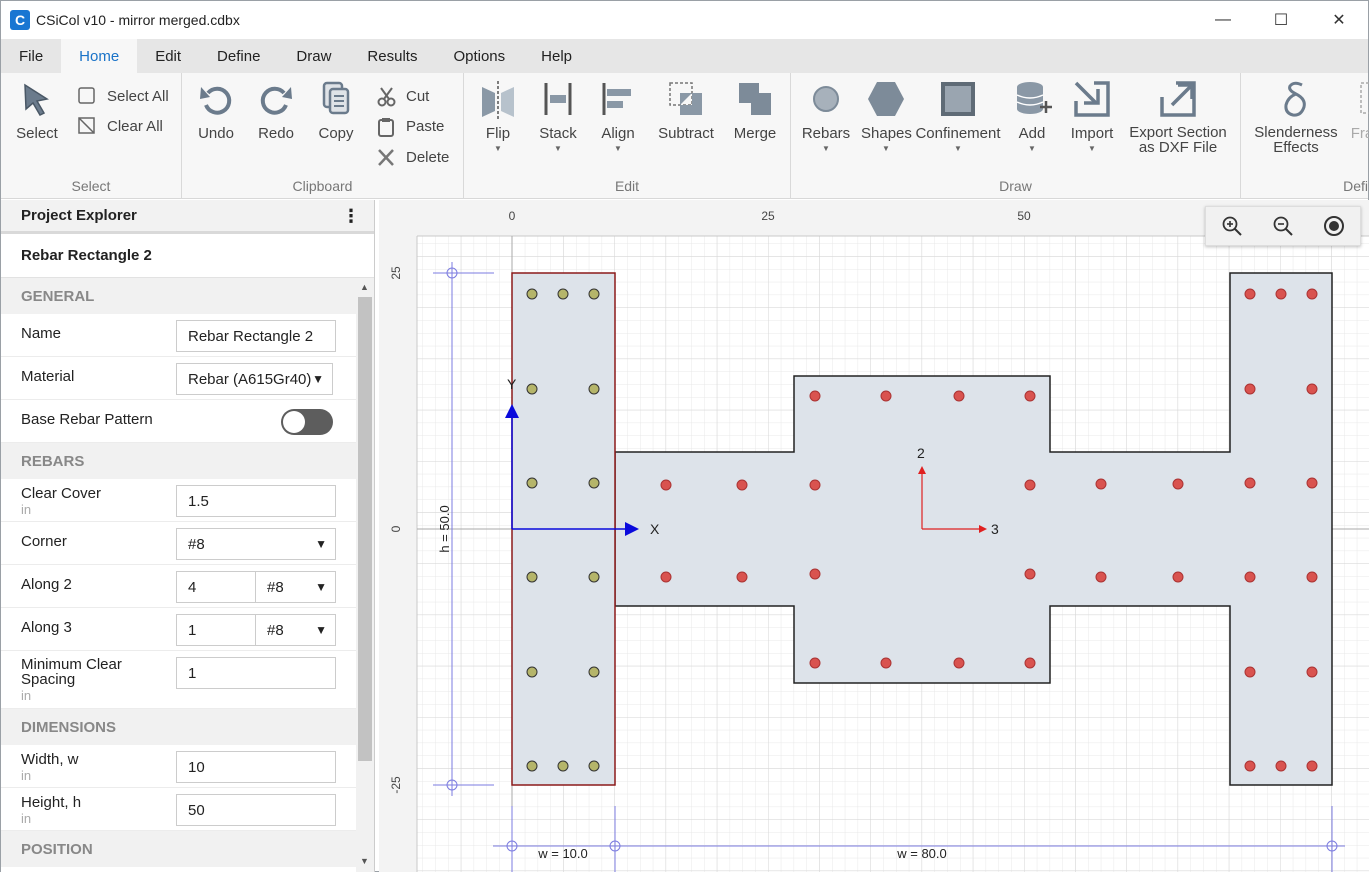 This screenshot has height=872, width=1369. Describe the element at coordinates (26, 695) in the screenshot. I see `min-spacing-unit: in` at that location.